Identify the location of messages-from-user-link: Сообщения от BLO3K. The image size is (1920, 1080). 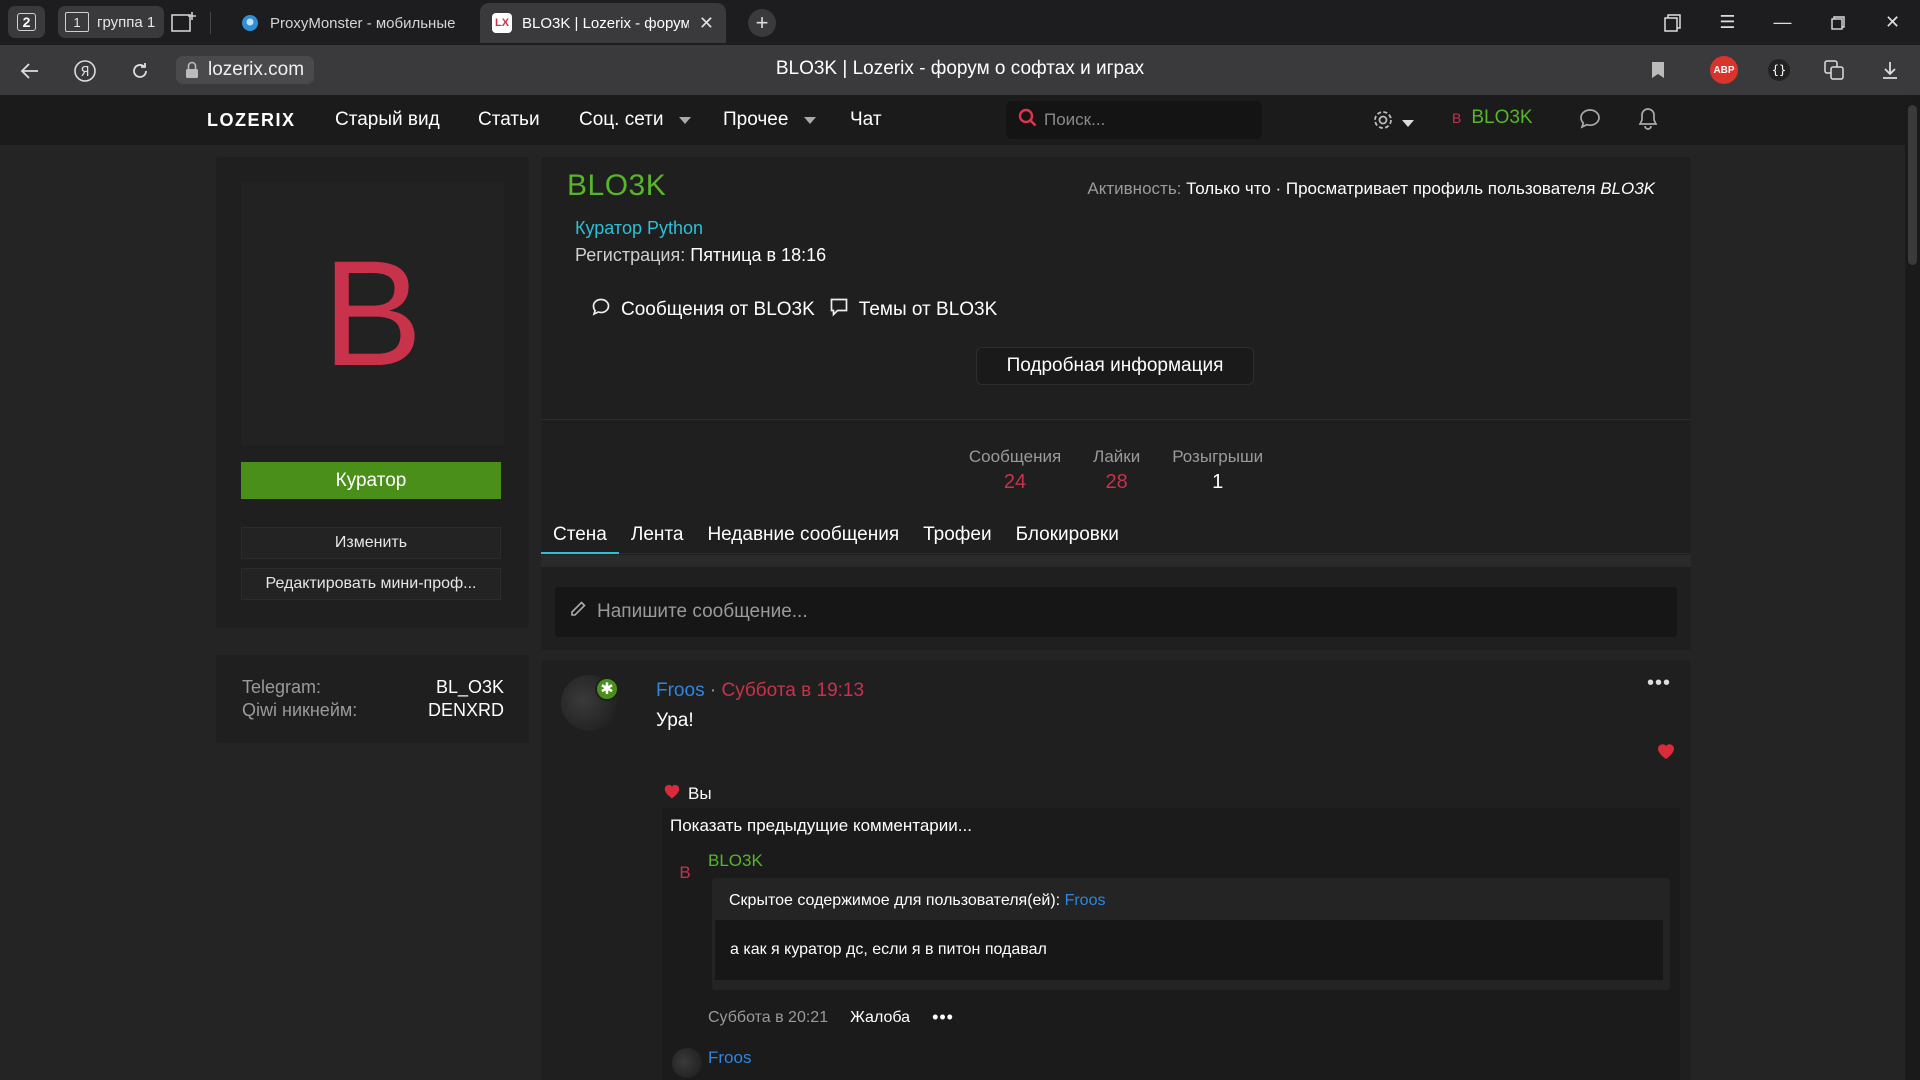
(703, 310).